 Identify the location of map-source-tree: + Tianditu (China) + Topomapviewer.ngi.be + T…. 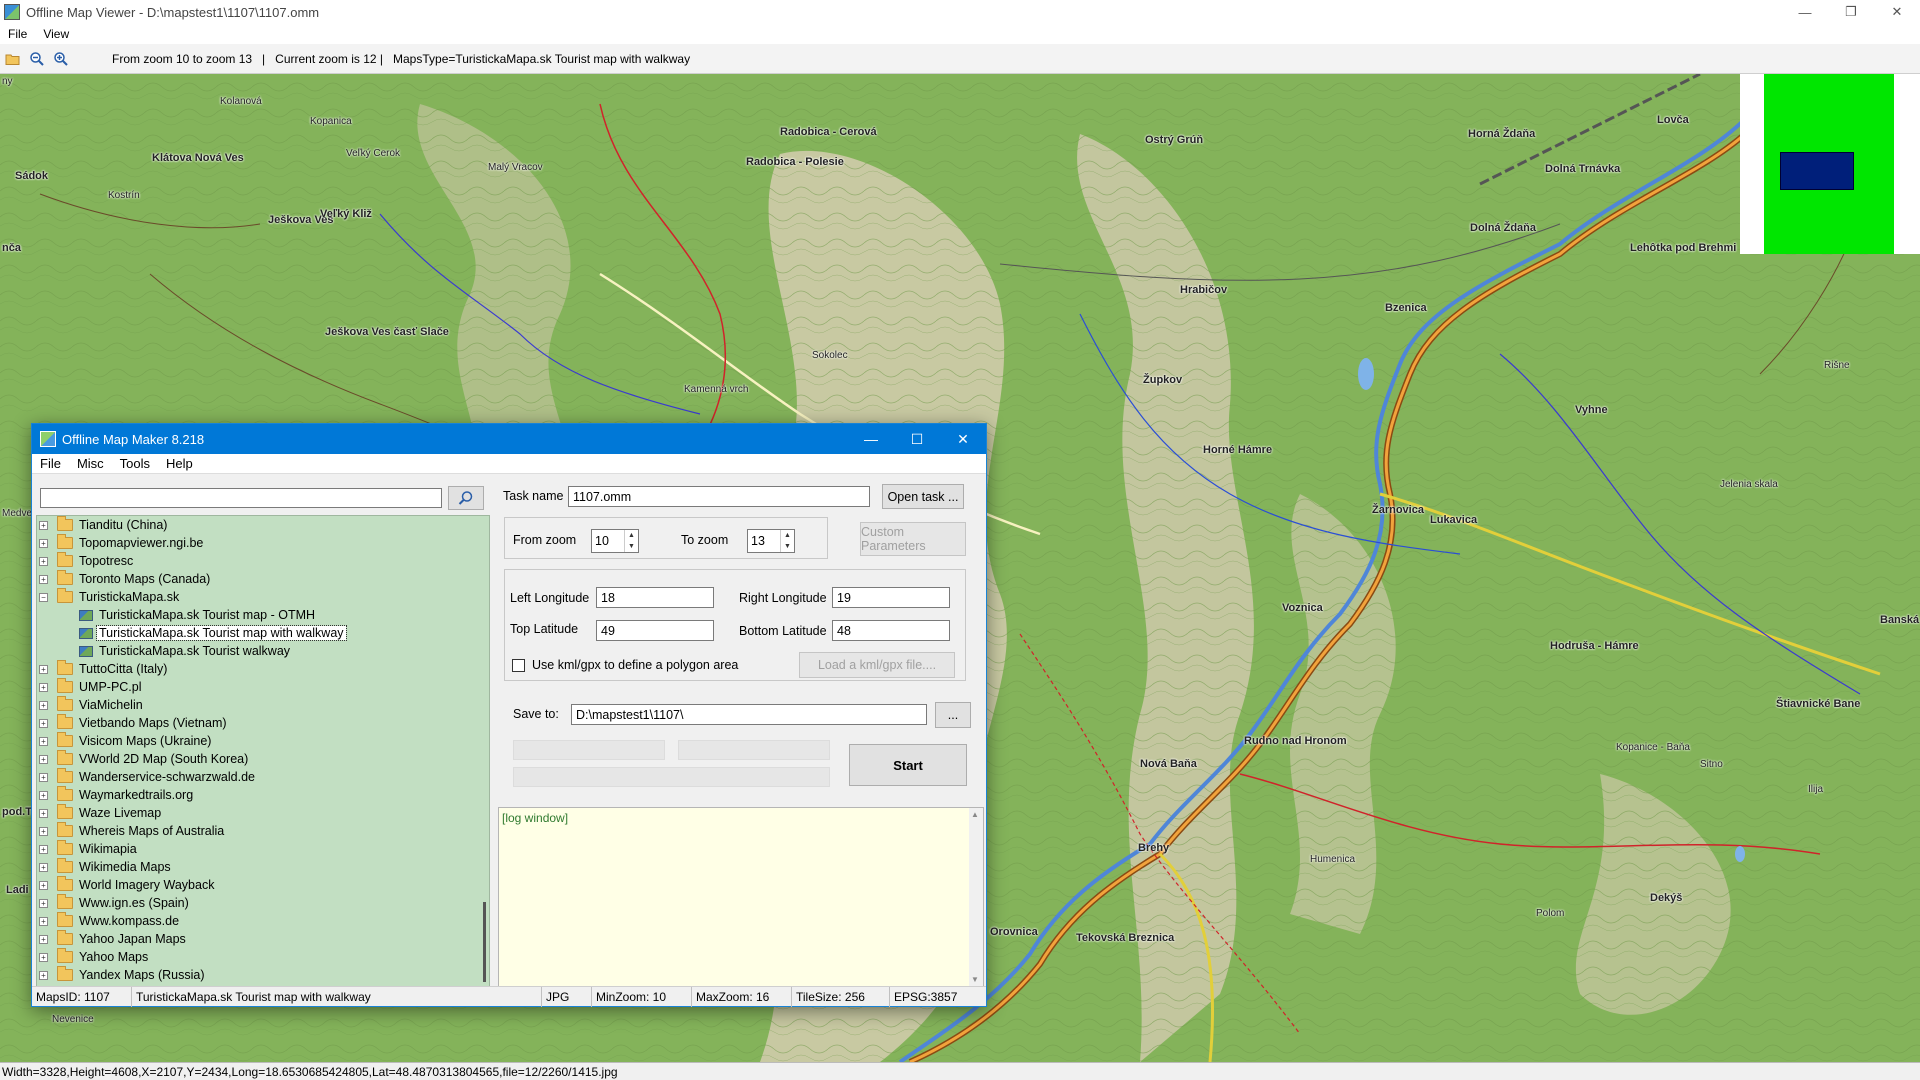
(263, 751).